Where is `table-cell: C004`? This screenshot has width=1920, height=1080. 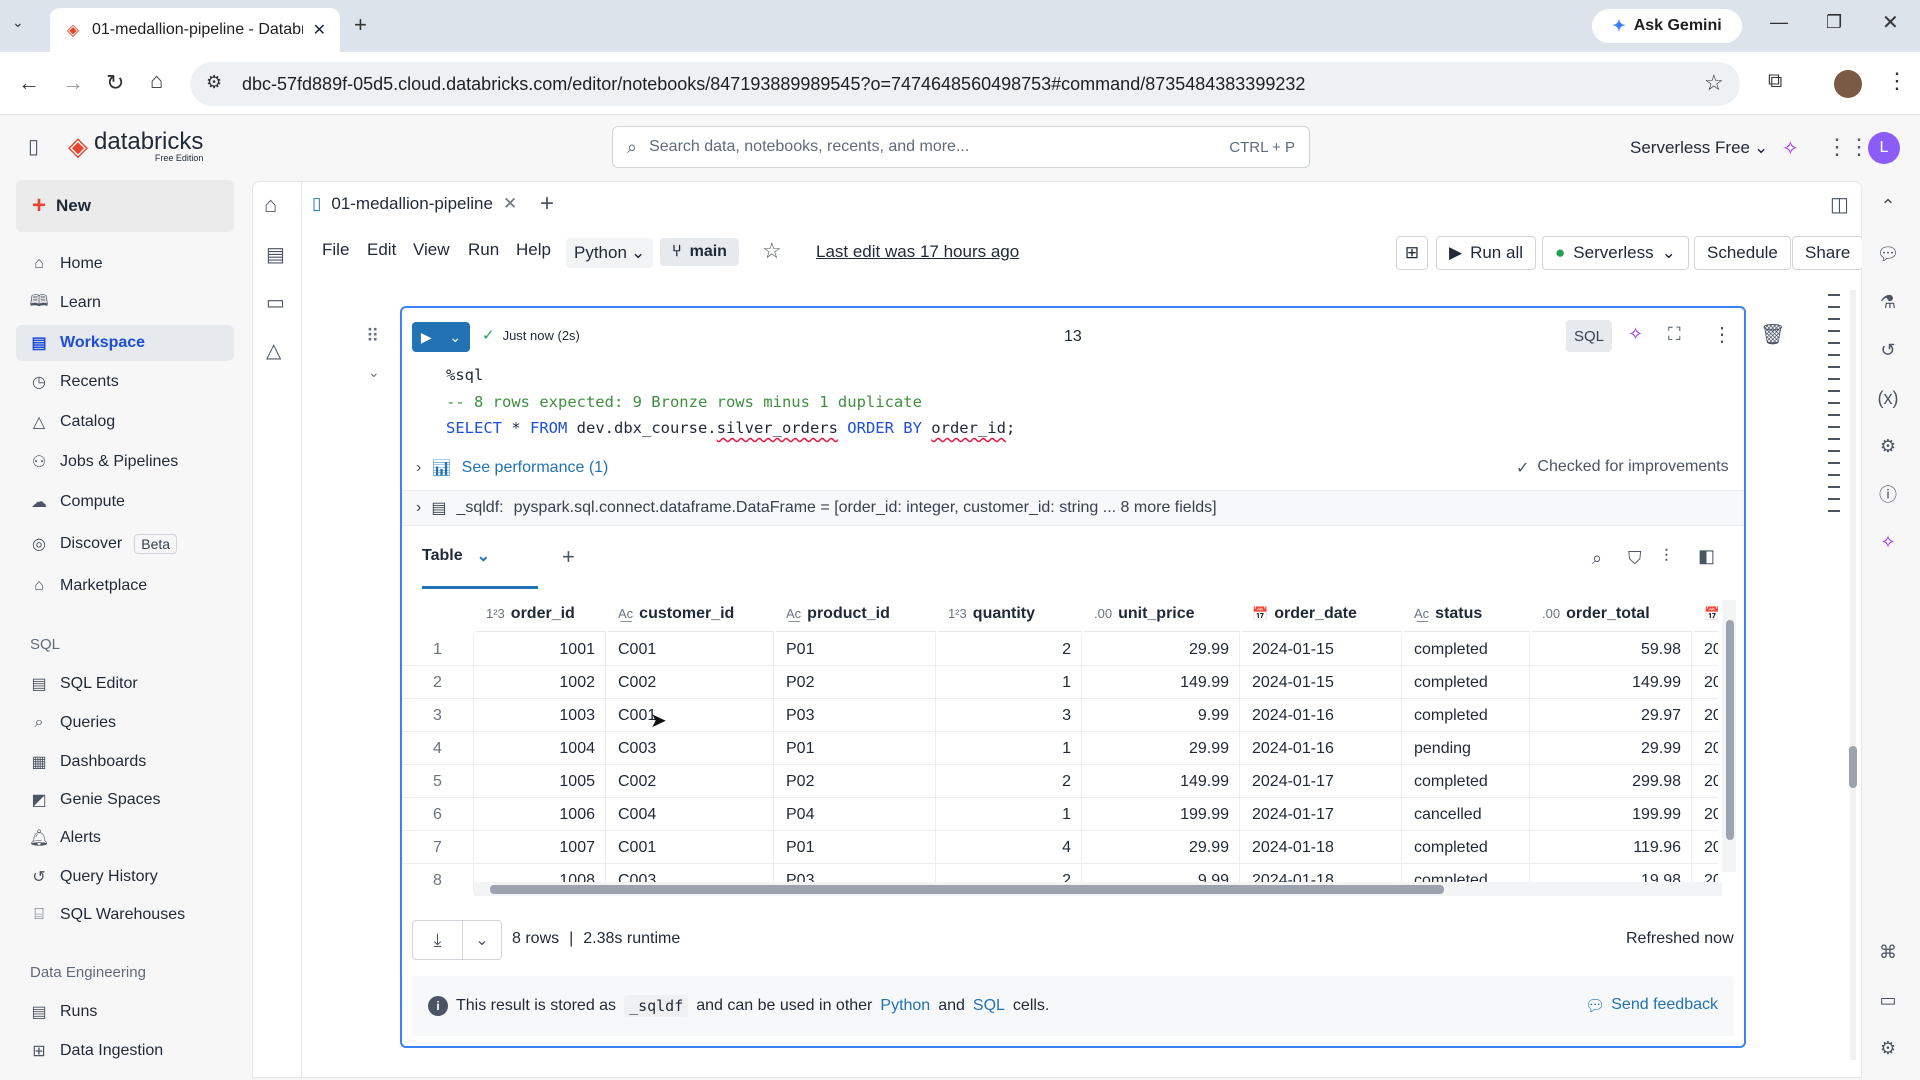
table-cell: C004 is located at coordinates (691, 814).